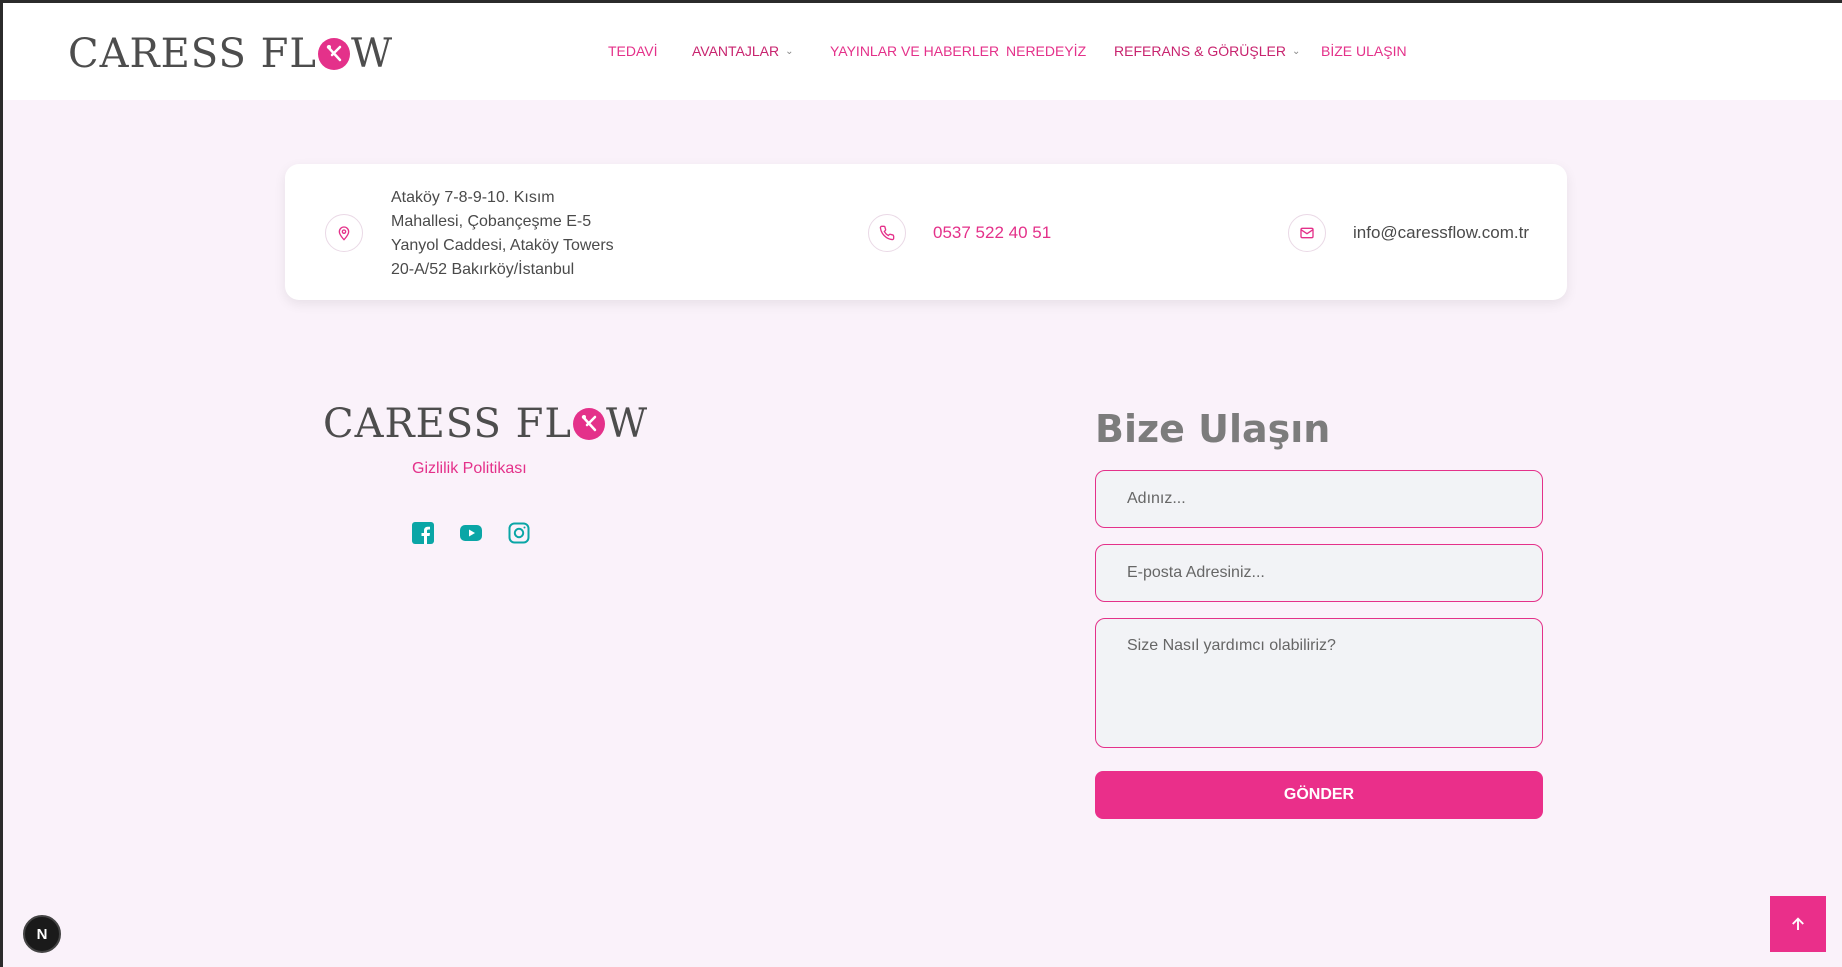 The height and width of the screenshot is (967, 1842). I want to click on nav-item-avantajlar: AVANTAJLAR ⌄, so click(743, 51).